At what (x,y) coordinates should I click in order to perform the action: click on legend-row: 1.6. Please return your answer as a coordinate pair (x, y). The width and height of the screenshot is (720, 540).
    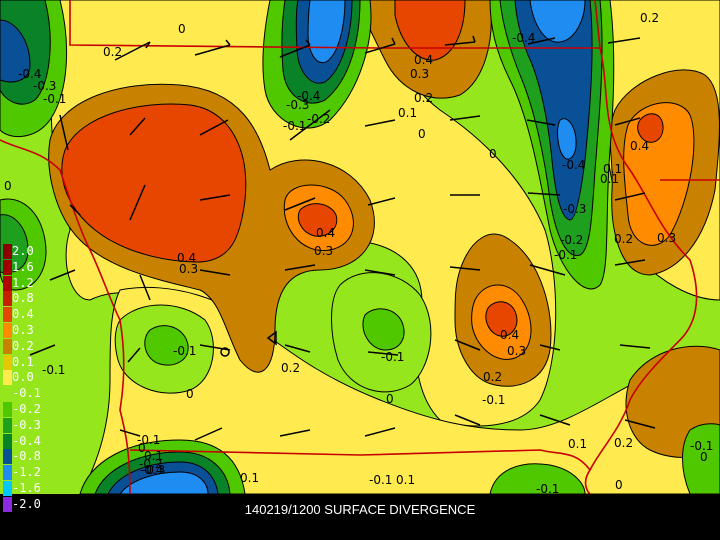
    Looking at the image, I should click on (23, 267).